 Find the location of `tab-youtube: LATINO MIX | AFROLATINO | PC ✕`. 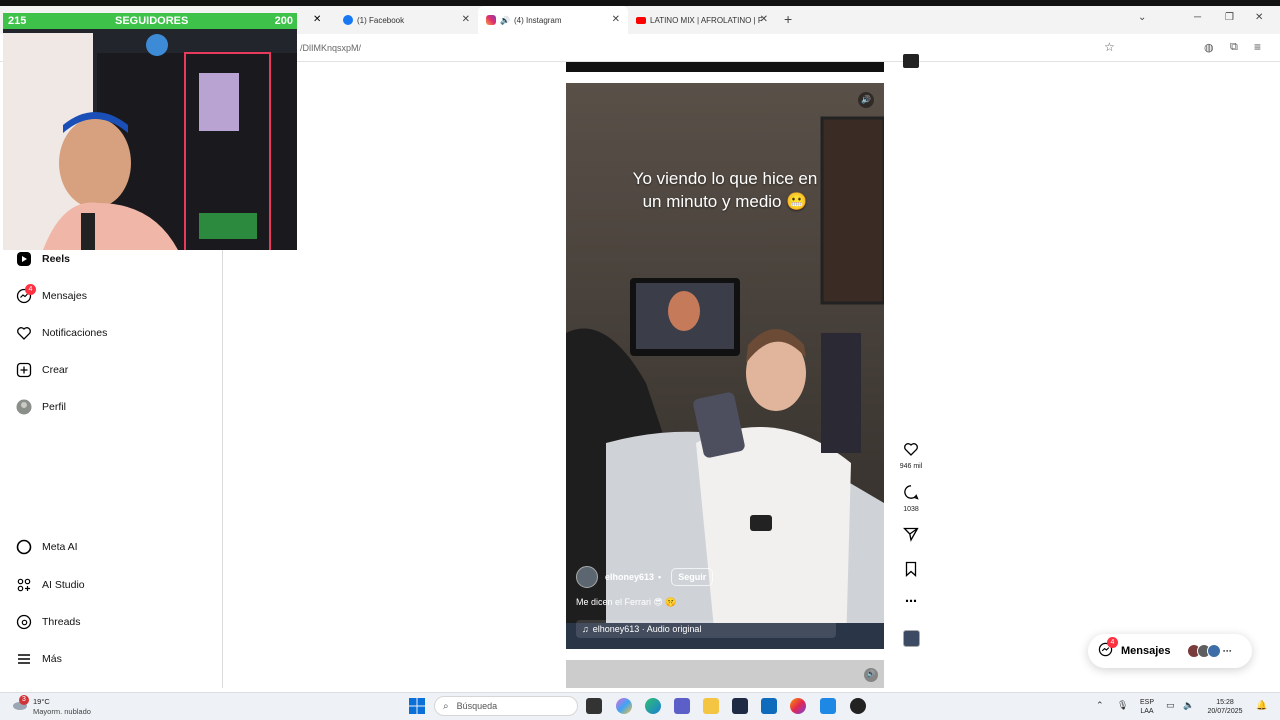

tab-youtube: LATINO MIX | AFROLATINO | PC ✕ is located at coordinates (703, 20).